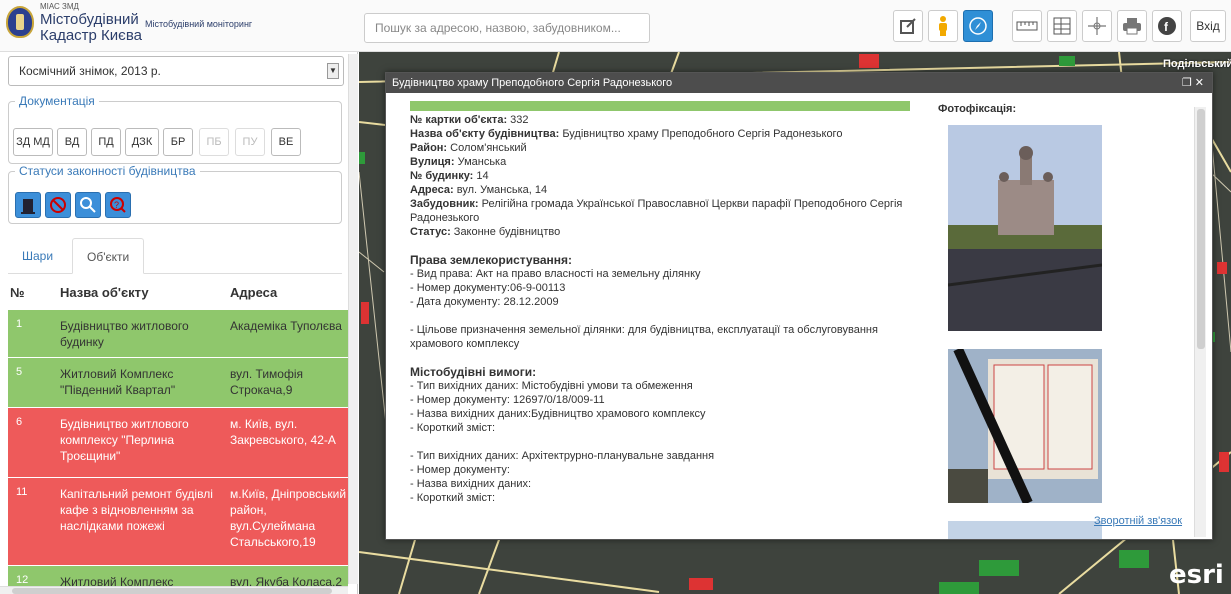 The height and width of the screenshot is (594, 1231). Describe the element at coordinates (175, 256) in the screenshot. I see `sidebar-tabs: Шари Об'єкти` at that location.